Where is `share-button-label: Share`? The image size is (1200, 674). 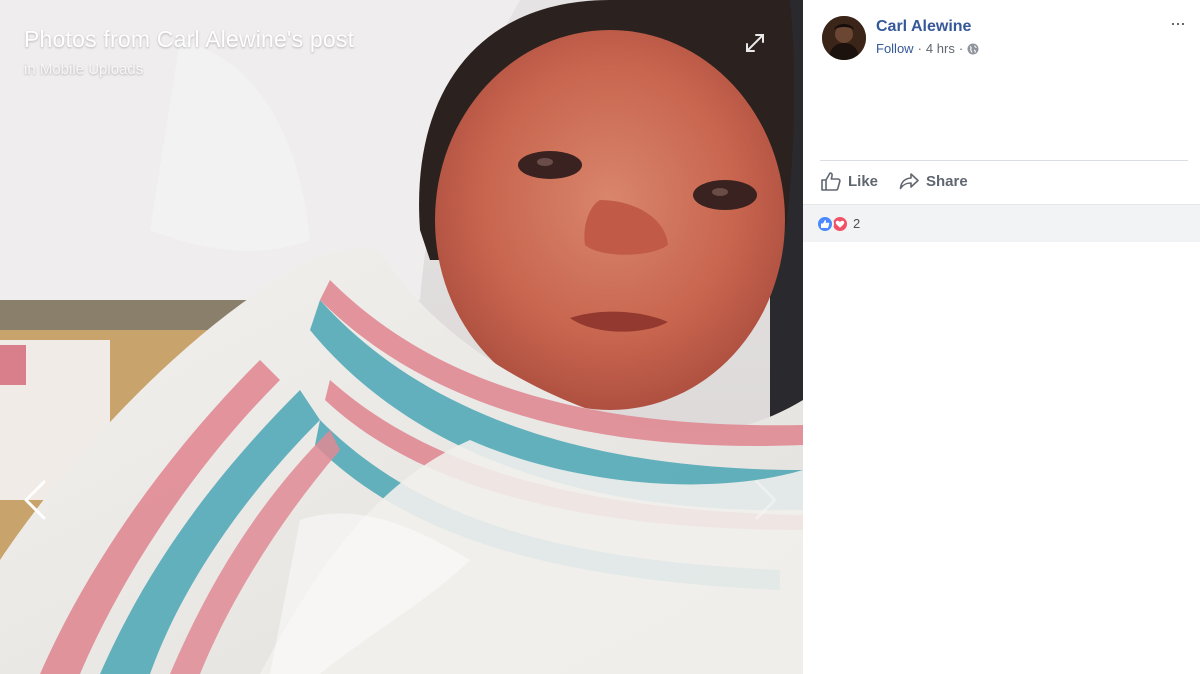
share-button-label: Share is located at coordinates (947, 181).